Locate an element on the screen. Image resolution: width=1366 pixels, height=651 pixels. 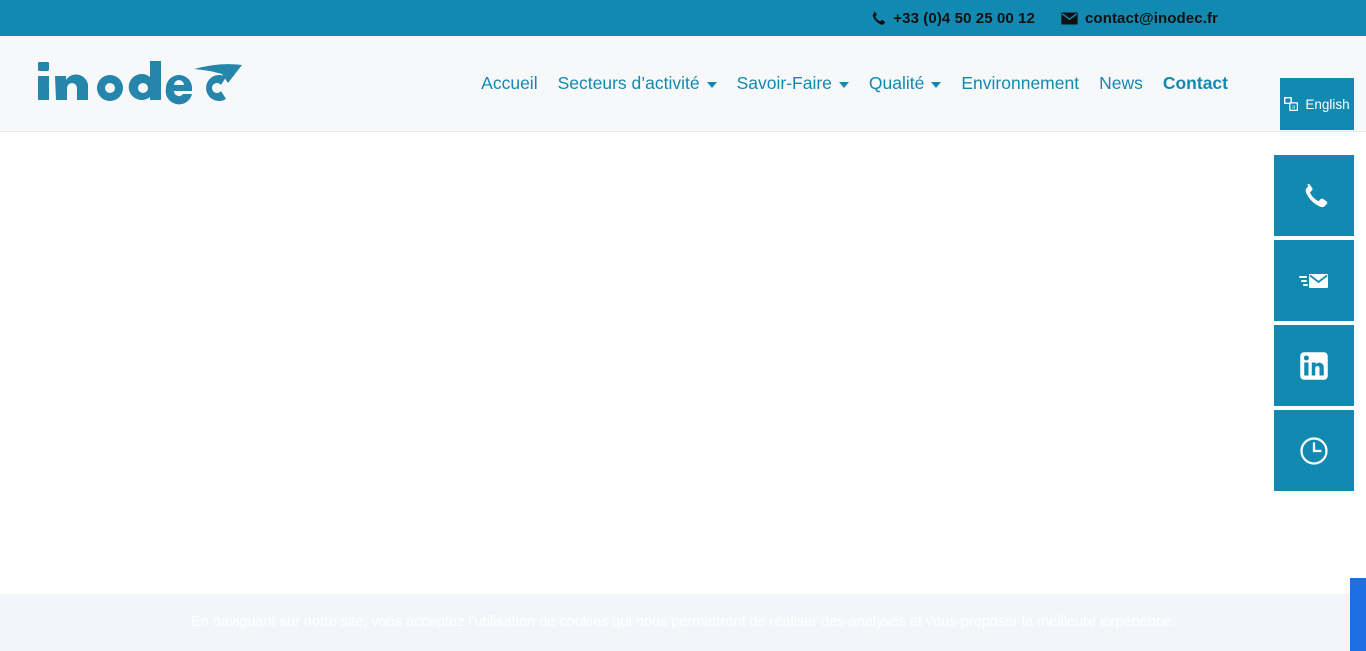
language-switcher-button: a English is located at coordinates (1317, 104).